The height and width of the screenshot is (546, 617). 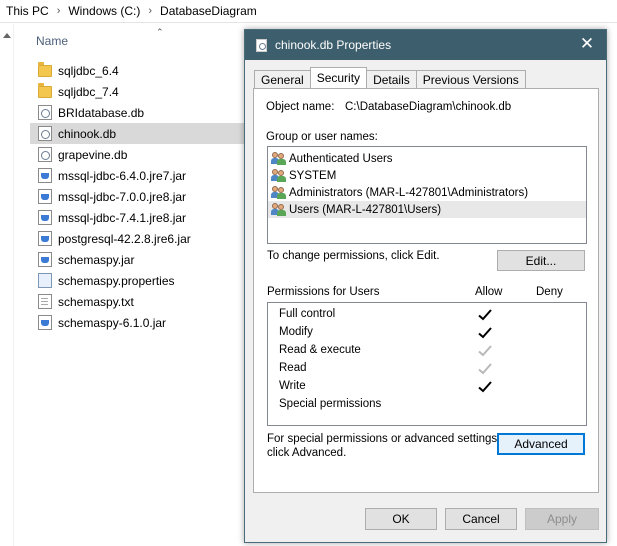 What do you see at coordinates (138, 301) in the screenshot?
I see `list-item: schemaspy.txt` at bounding box center [138, 301].